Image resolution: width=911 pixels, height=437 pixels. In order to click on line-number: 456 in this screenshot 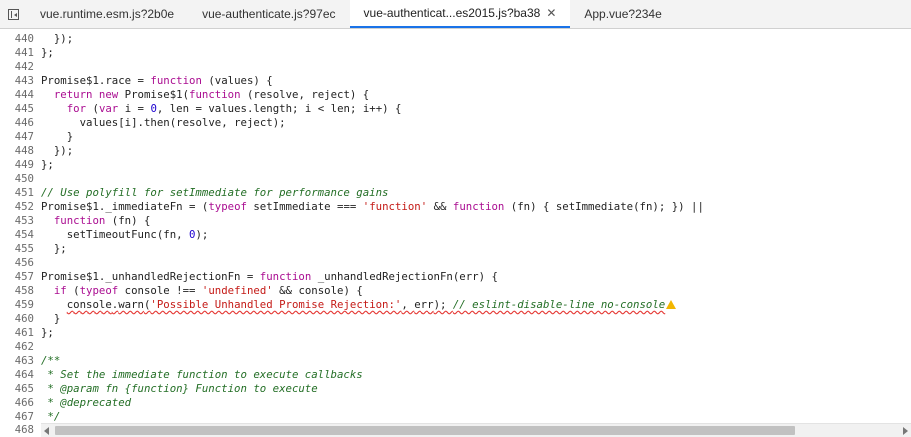, I will do `click(24, 262)`.